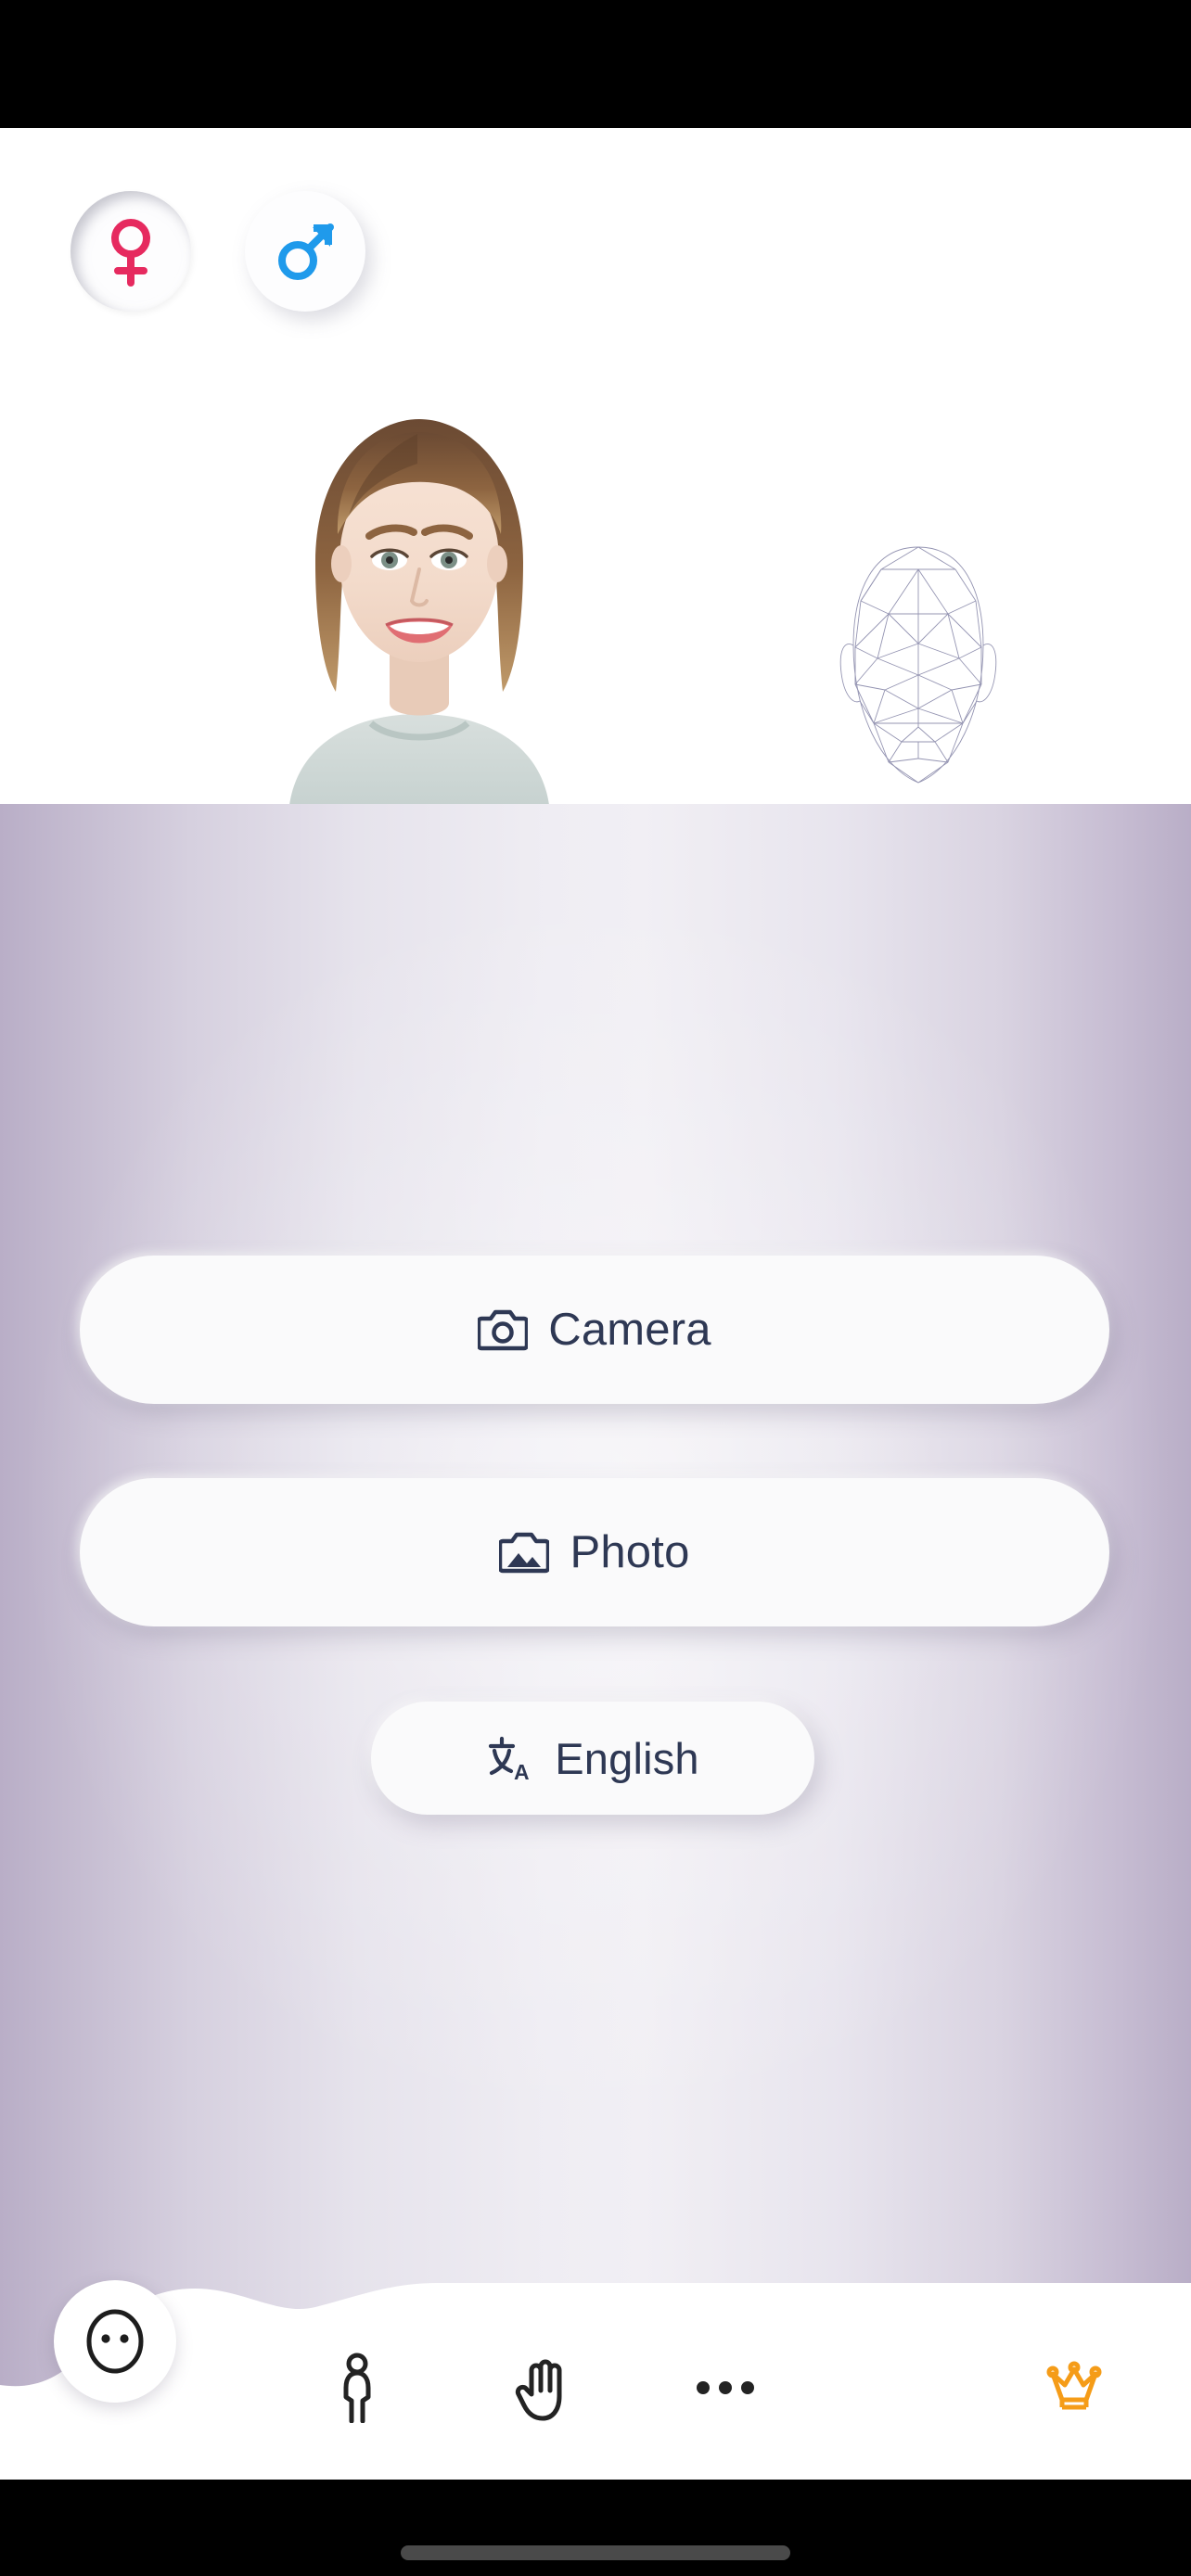  I want to click on camera-icon, so click(503, 1330).